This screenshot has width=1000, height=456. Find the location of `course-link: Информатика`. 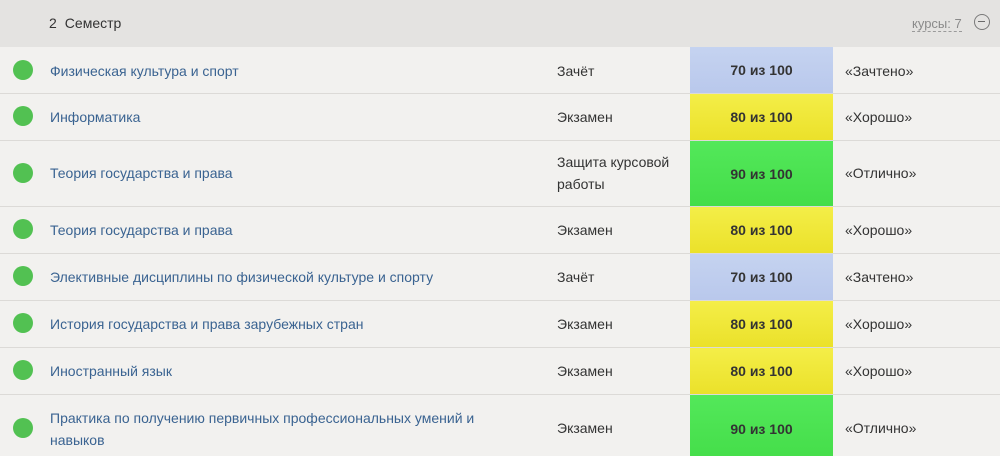

course-link: Информатика is located at coordinates (290, 117).